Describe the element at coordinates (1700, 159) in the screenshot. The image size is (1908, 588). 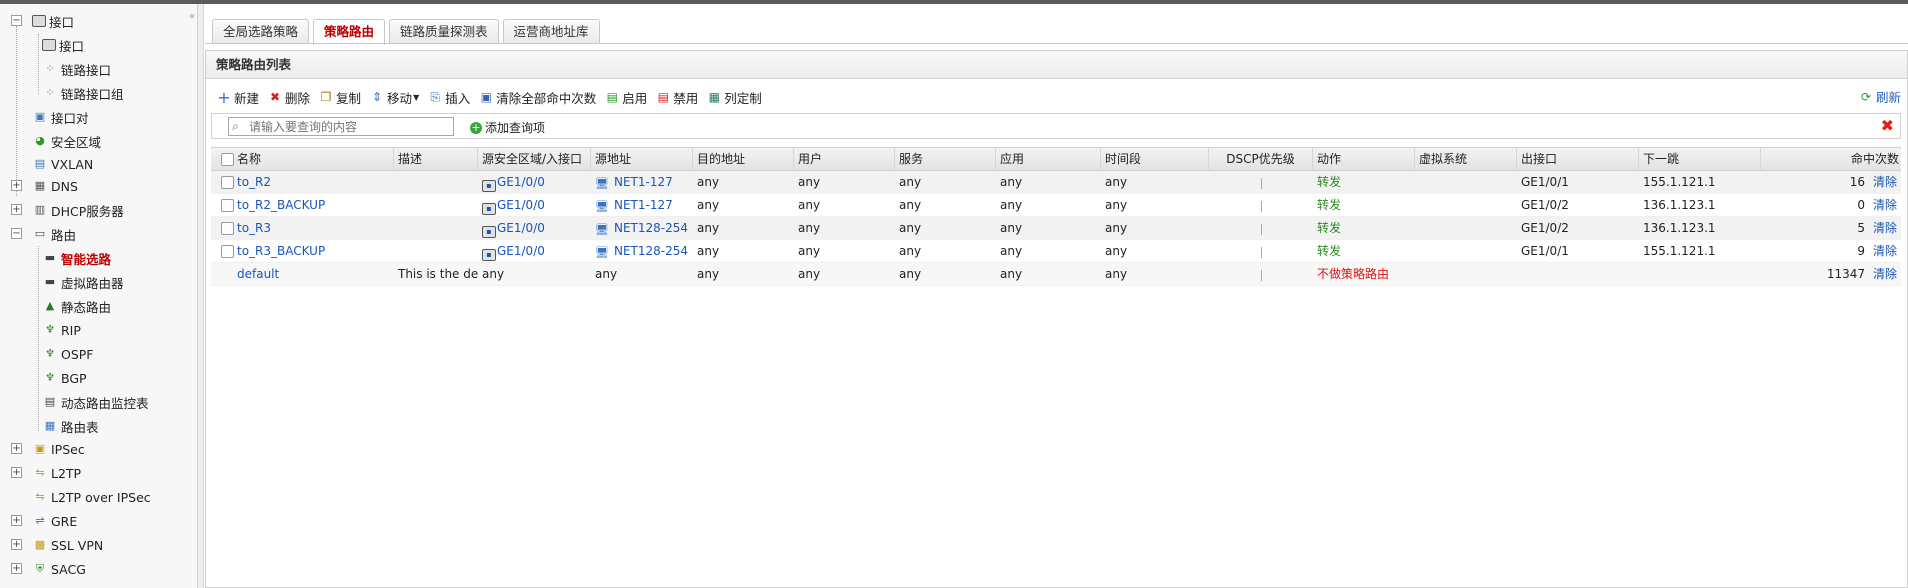
I see `column-header: 下一跳` at that location.